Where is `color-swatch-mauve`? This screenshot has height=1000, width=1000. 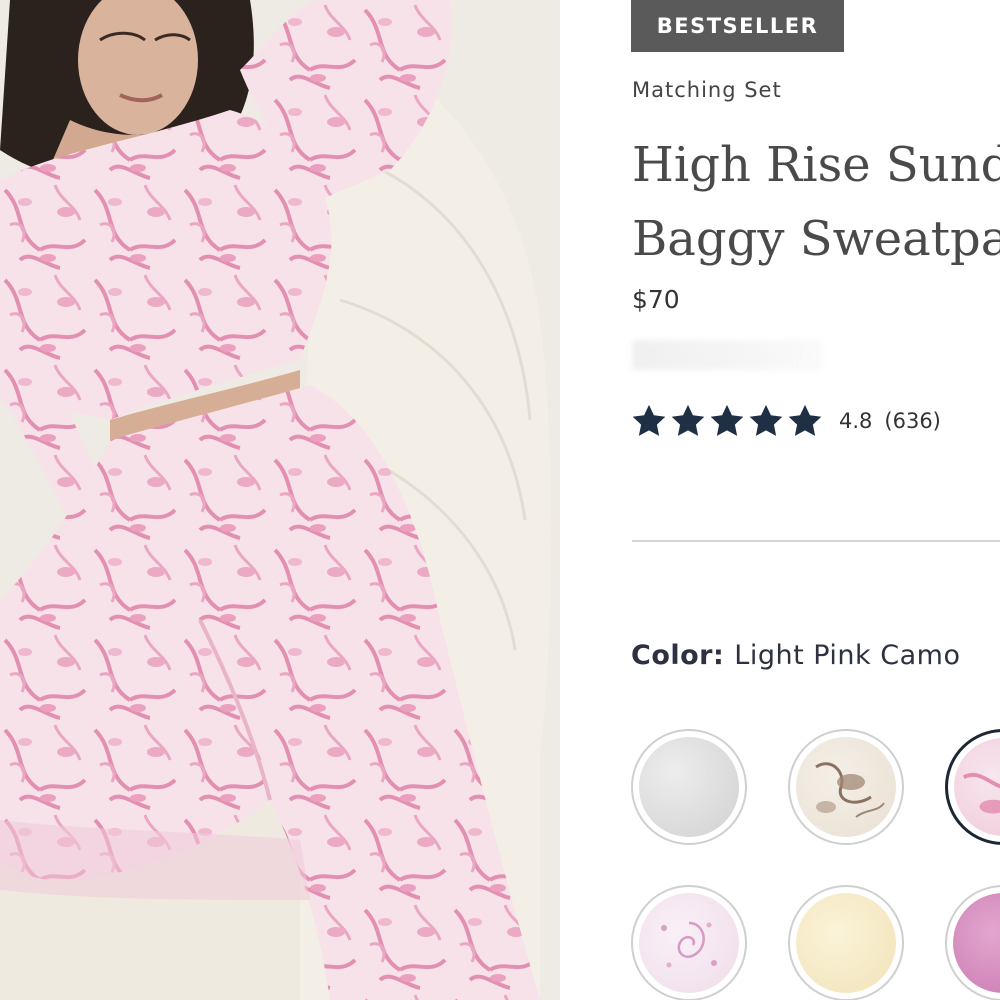 color-swatch-mauve is located at coordinates (972, 942).